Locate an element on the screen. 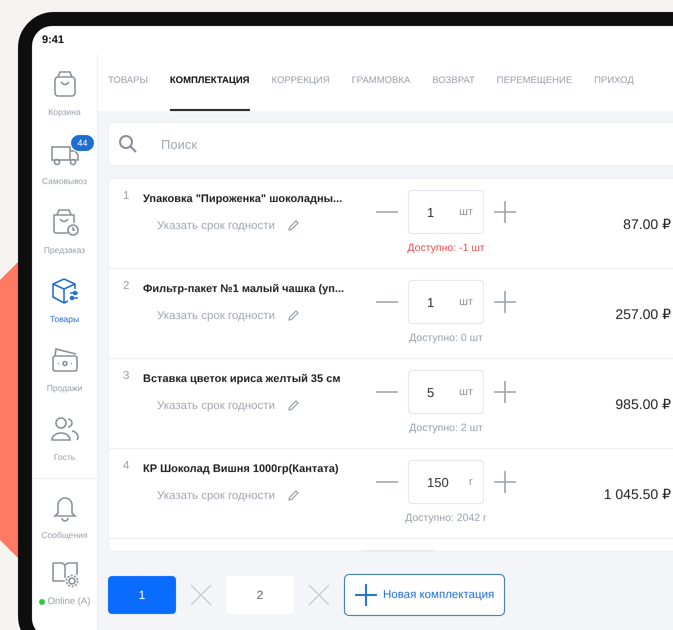 The image size is (673, 630). row-number: 1 is located at coordinates (126, 196).